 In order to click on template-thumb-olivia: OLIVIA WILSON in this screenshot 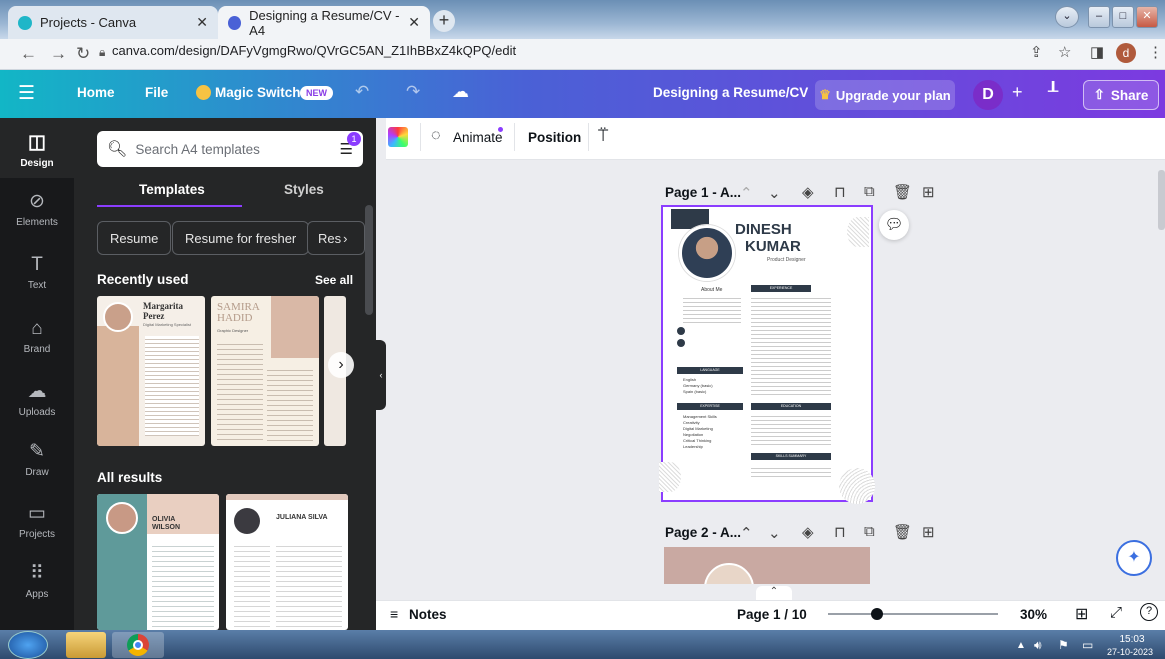, I will do `click(158, 562)`.